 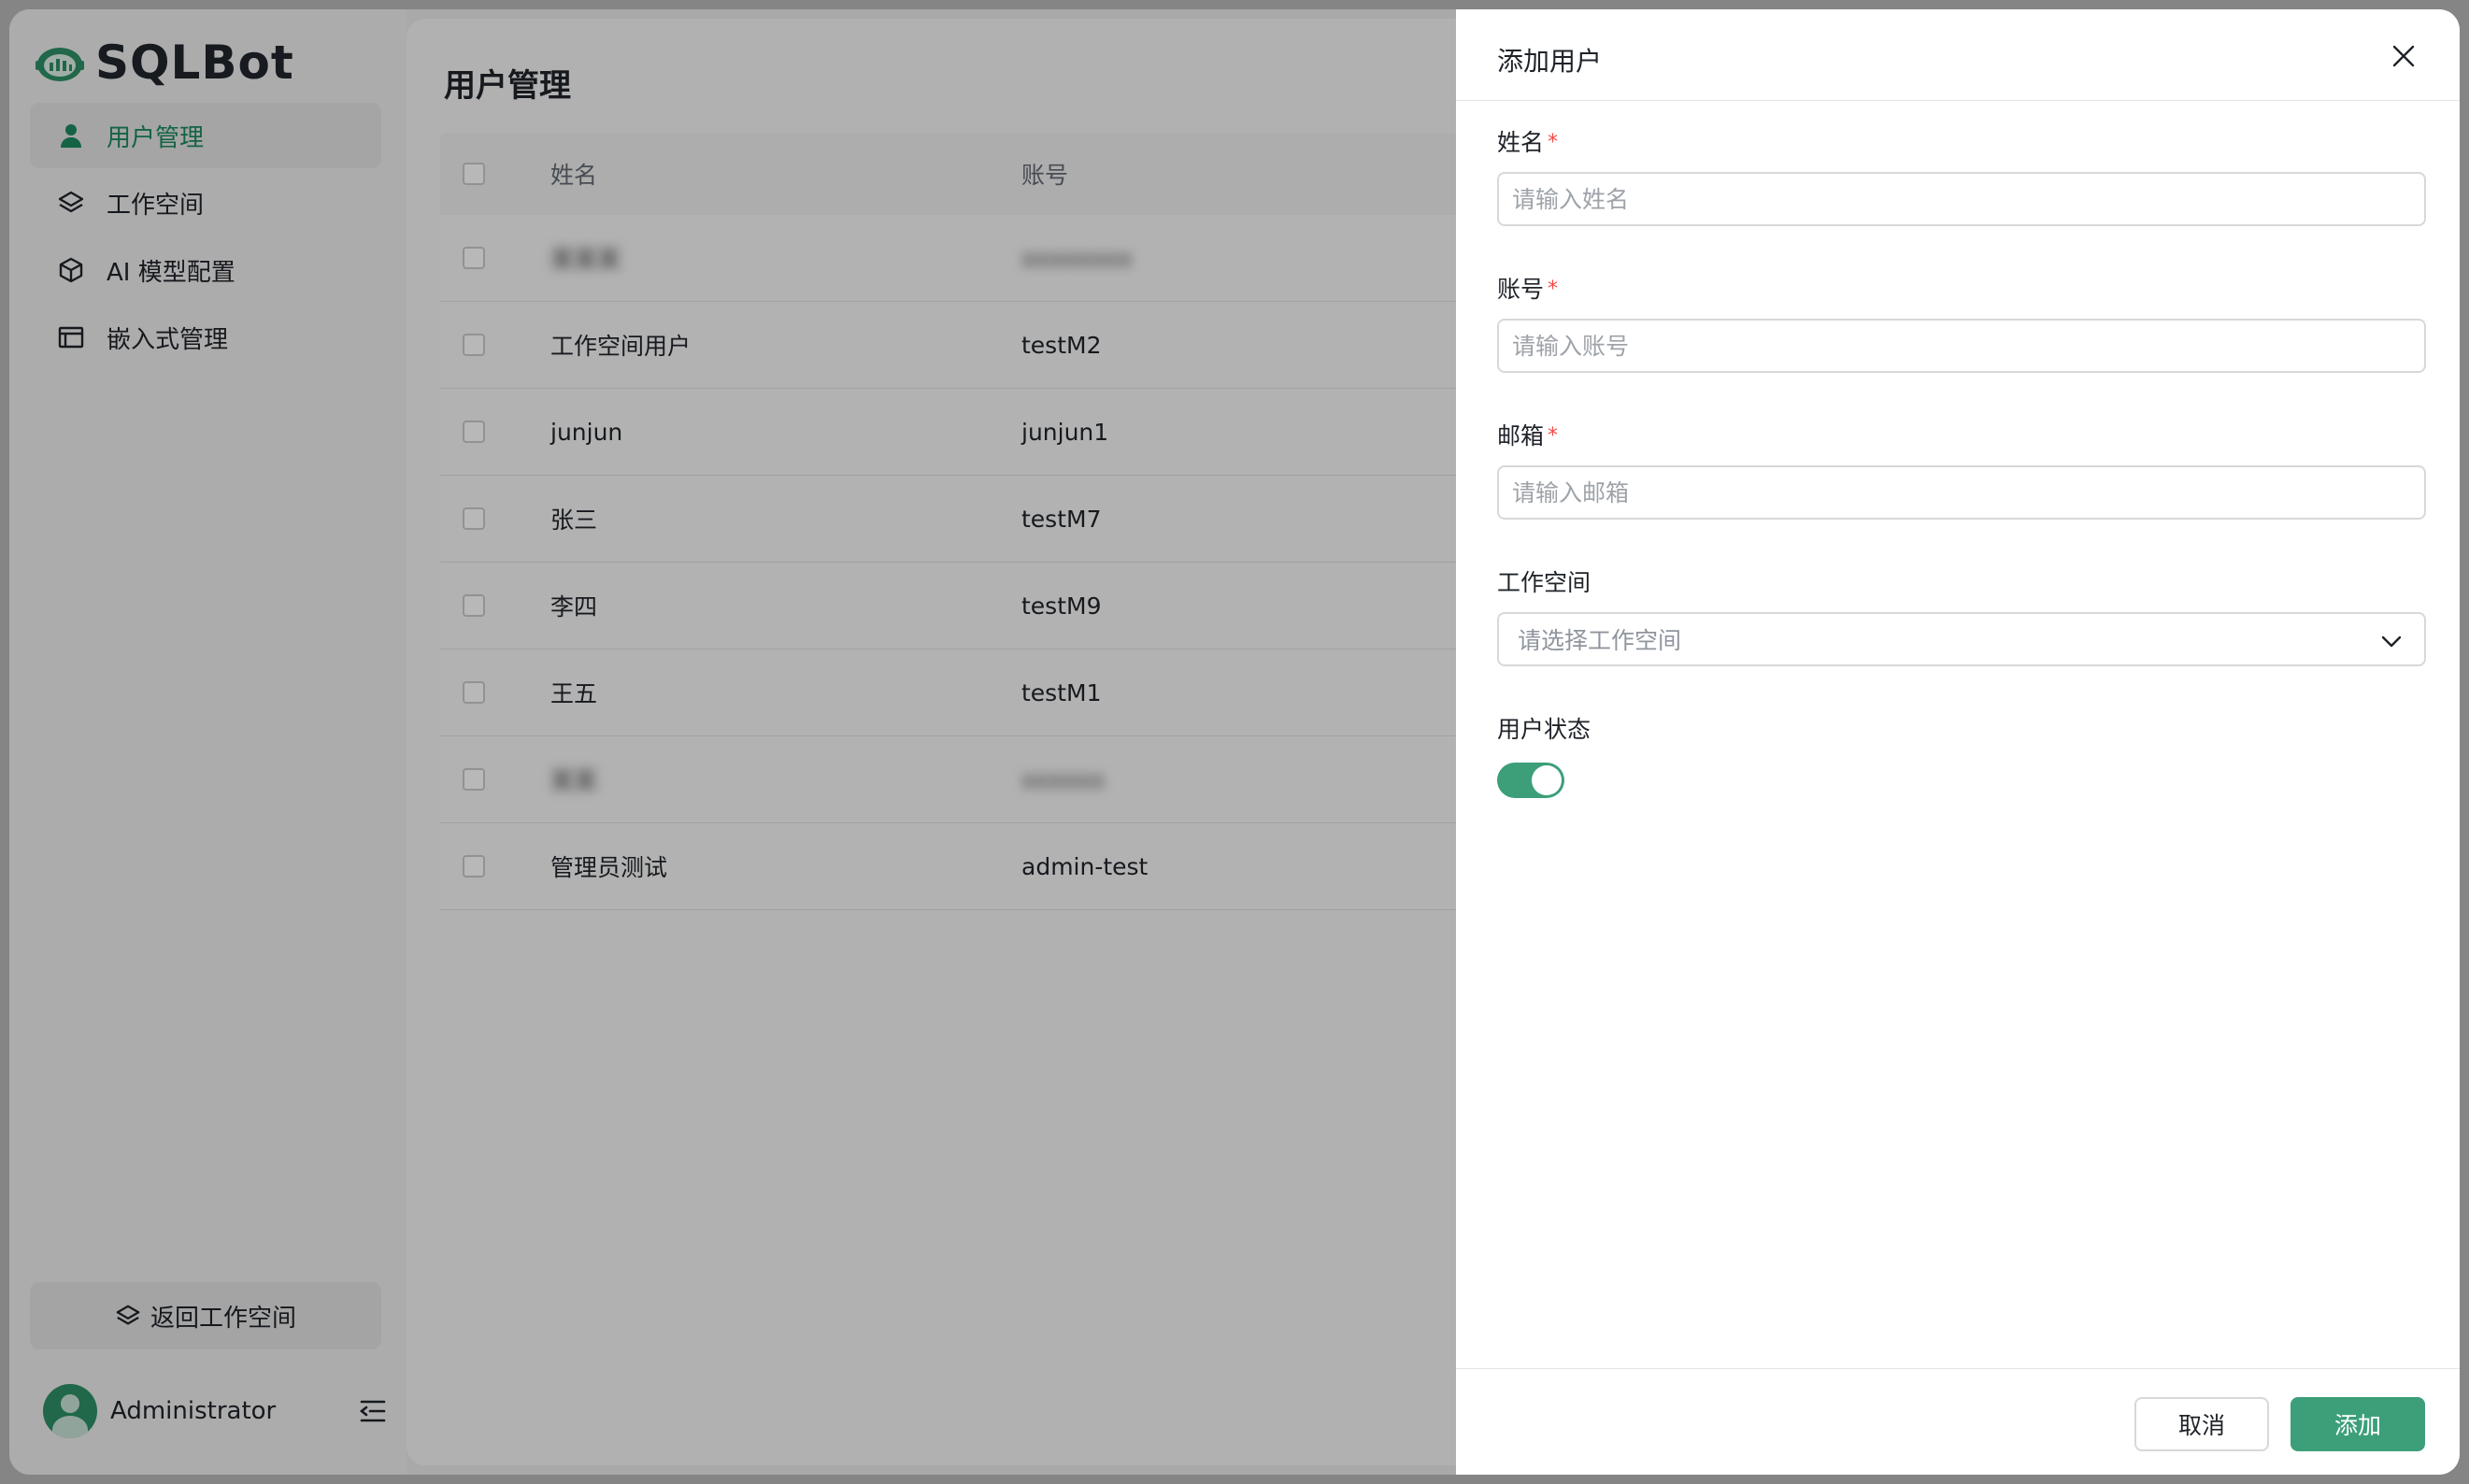 I want to click on chevron-down-icon, so click(x=2391, y=641).